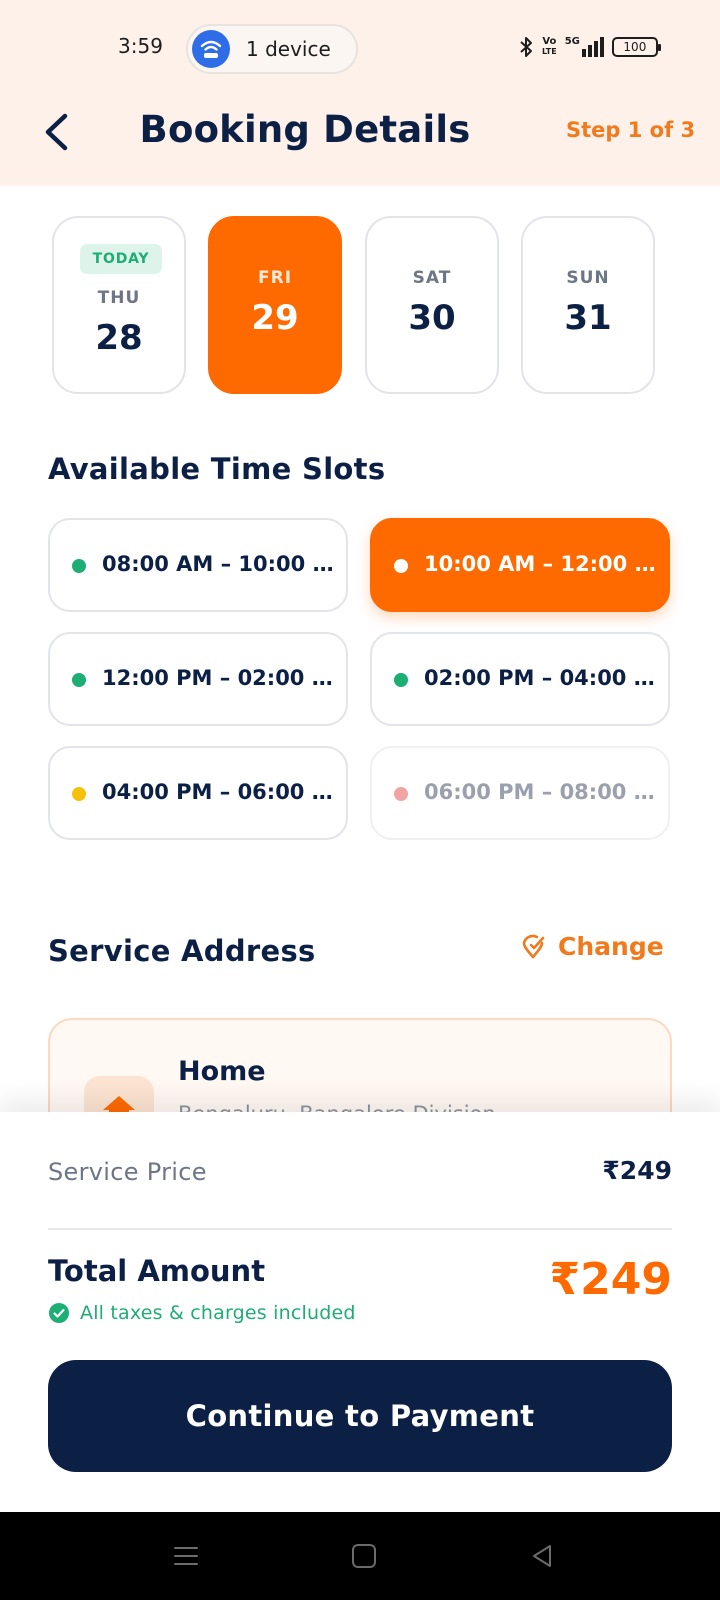  I want to click on time-slot-label: 06:00 PM – 08:00 PM, so click(544, 792).